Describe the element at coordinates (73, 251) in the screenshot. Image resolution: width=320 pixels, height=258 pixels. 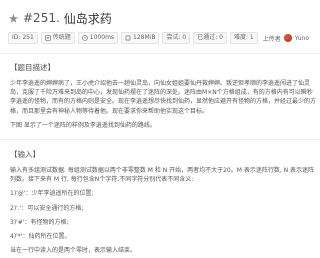
I see `input-end-note: 当在一行中读入的是两个零时，表示输入结束。` at that location.